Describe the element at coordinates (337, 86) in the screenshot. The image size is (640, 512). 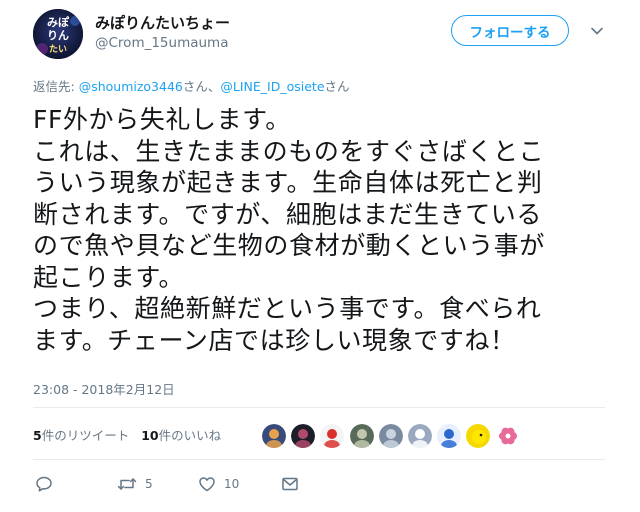
I see `reply-mention-suffix: さん` at that location.